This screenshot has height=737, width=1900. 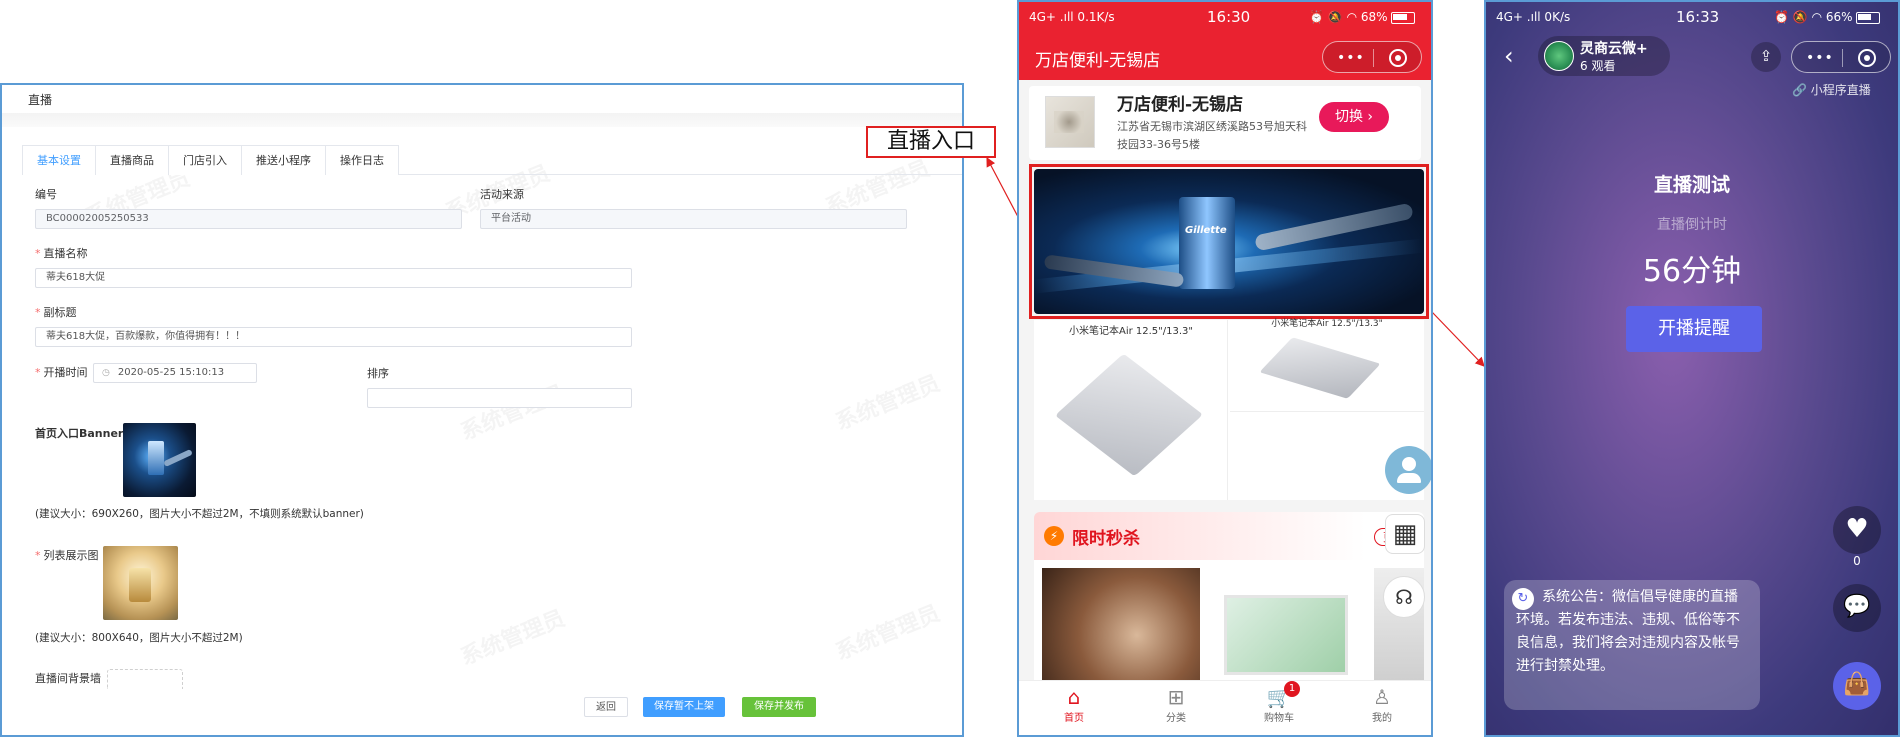 What do you see at coordinates (106, 373) in the screenshot?
I see `clock-icon: ◷` at bounding box center [106, 373].